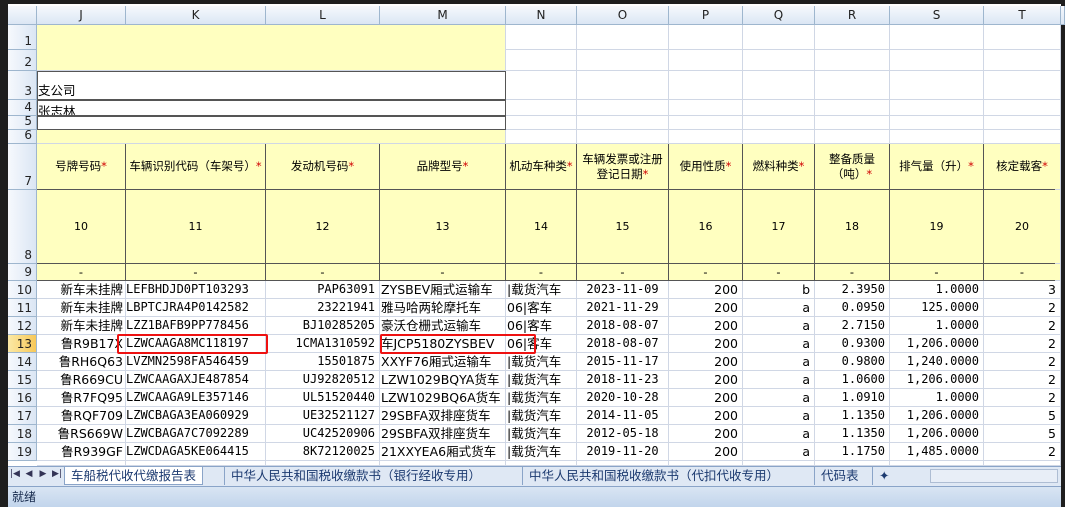 The image size is (1065, 507). I want to click on table-cell: 1.1350, so click(852, 434).